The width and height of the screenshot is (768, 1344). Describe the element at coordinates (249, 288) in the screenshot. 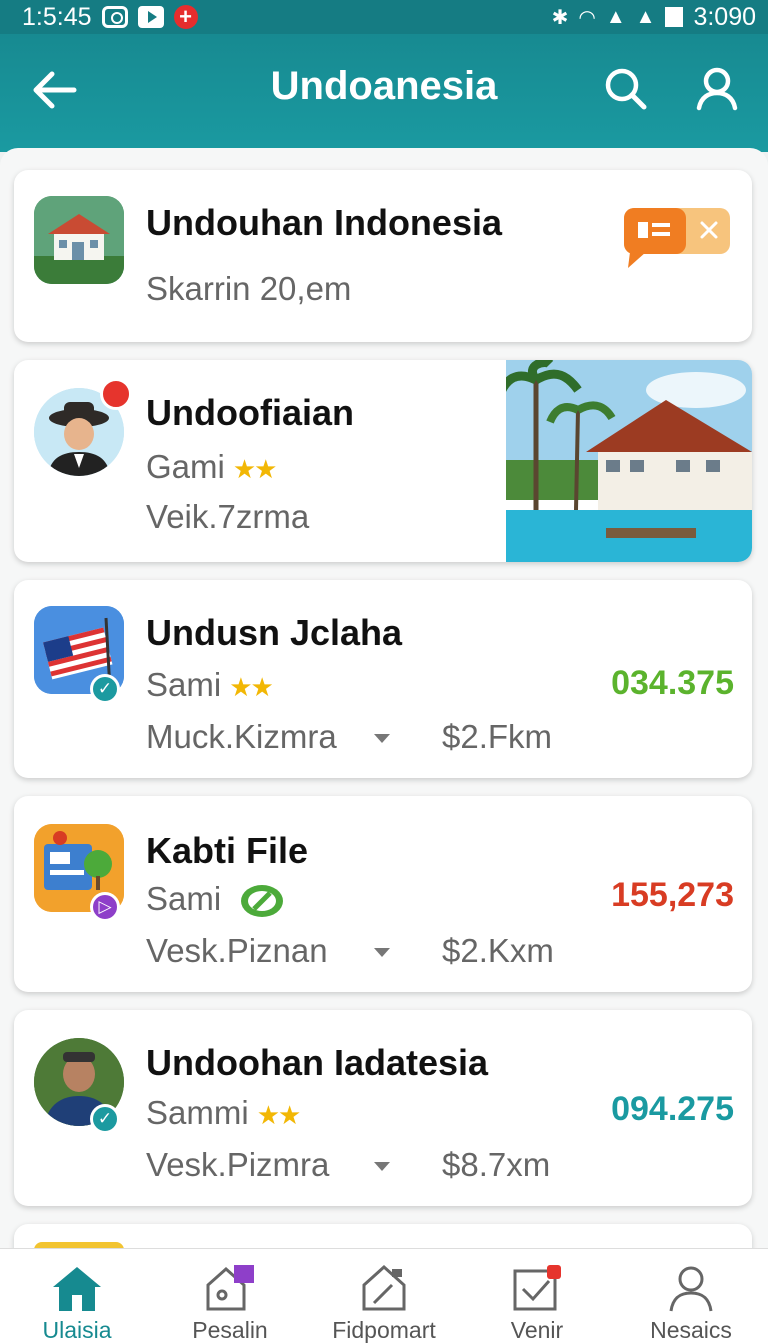

I see `item-subtitle: Skarrin 20,em` at that location.